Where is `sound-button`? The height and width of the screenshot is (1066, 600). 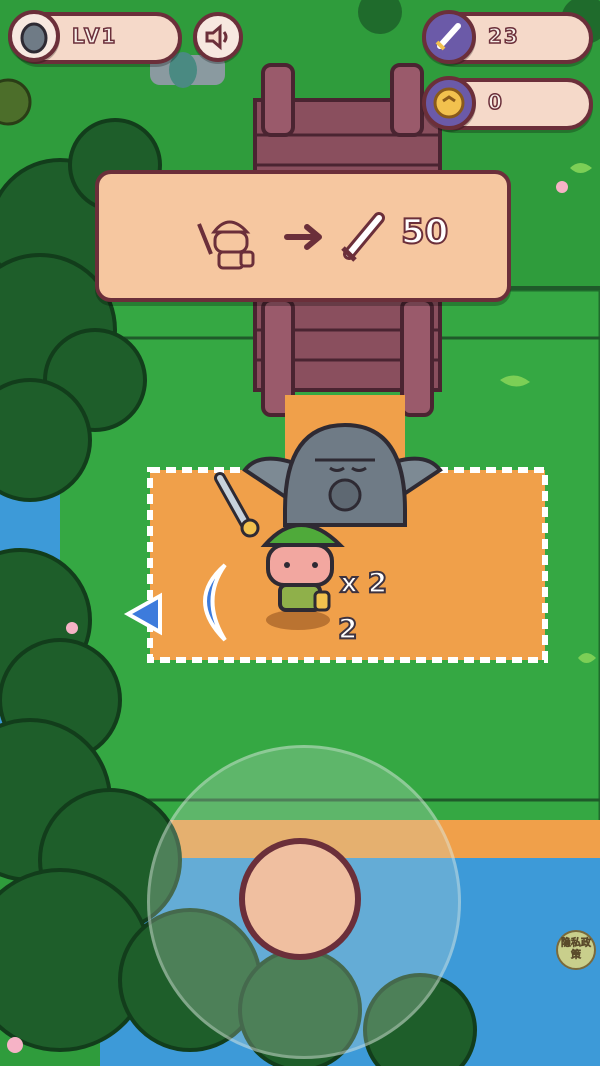 sound-button is located at coordinates (218, 37).